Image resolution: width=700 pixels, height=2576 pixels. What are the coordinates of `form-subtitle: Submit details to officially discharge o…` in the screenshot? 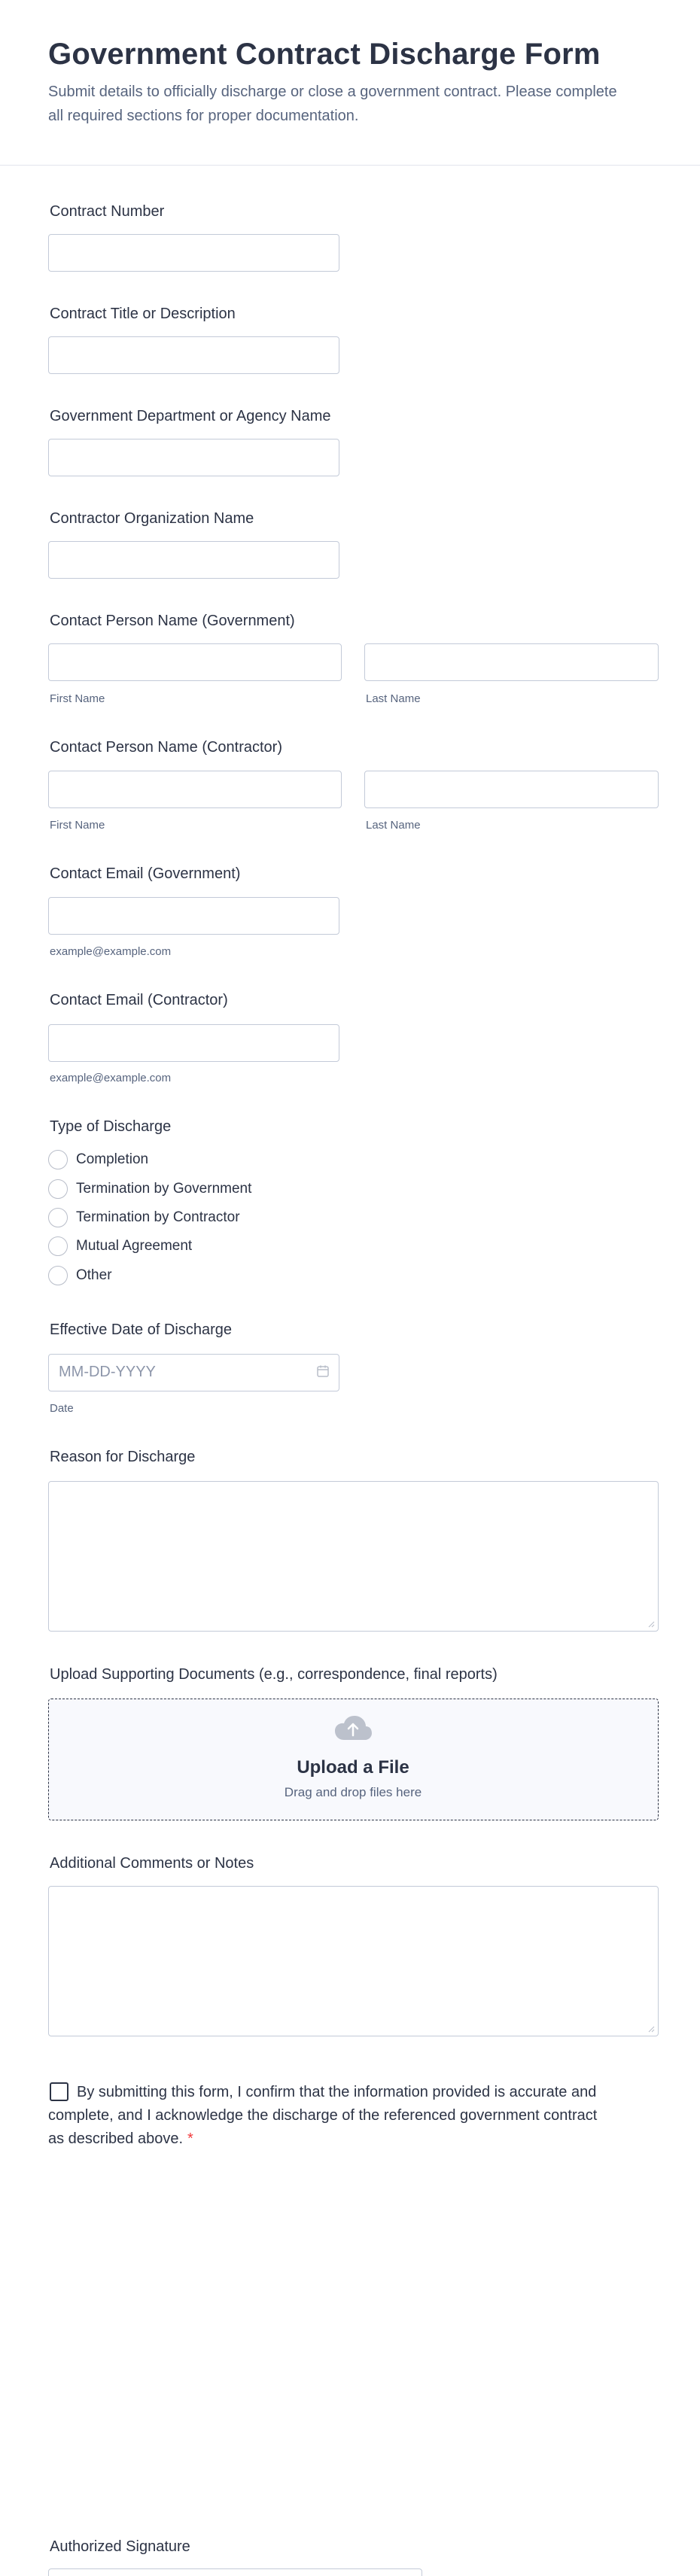 It's located at (332, 104).